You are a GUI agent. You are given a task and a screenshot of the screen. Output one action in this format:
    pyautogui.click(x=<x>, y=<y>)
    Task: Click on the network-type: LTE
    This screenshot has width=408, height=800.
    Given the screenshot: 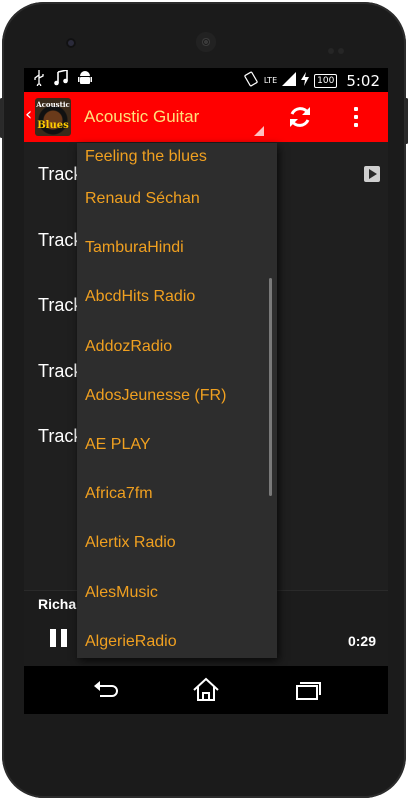 What is the action you would take?
    pyautogui.click(x=270, y=80)
    